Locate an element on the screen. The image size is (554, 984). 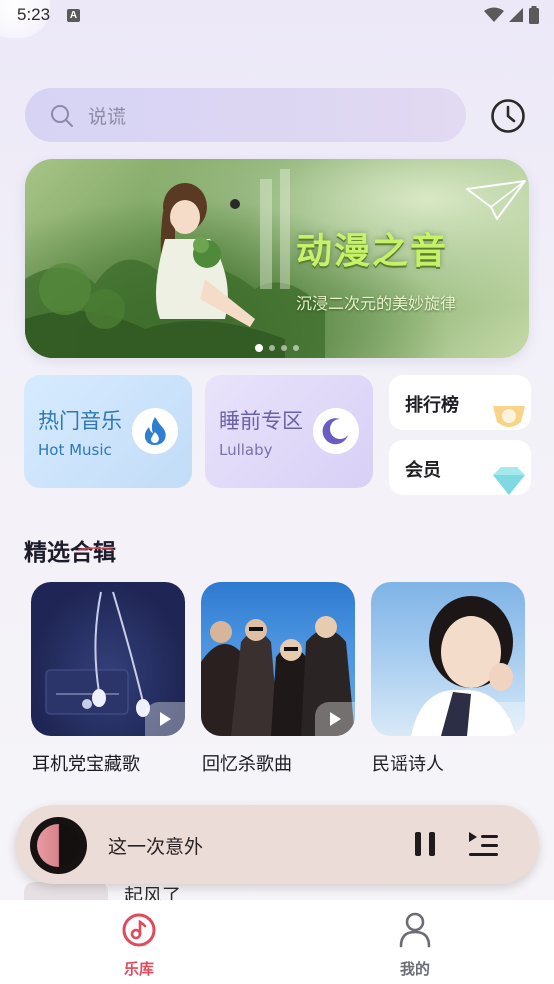
playlist-icon is located at coordinates (483, 844).